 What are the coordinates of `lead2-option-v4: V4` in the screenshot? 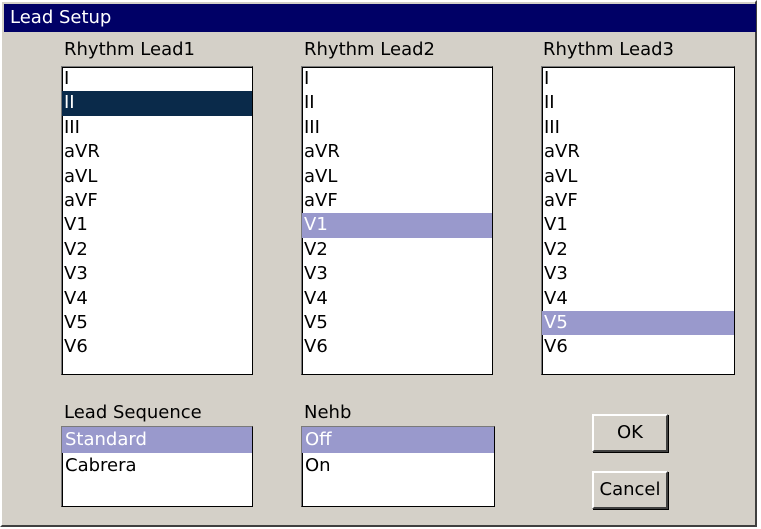 It's located at (397, 299).